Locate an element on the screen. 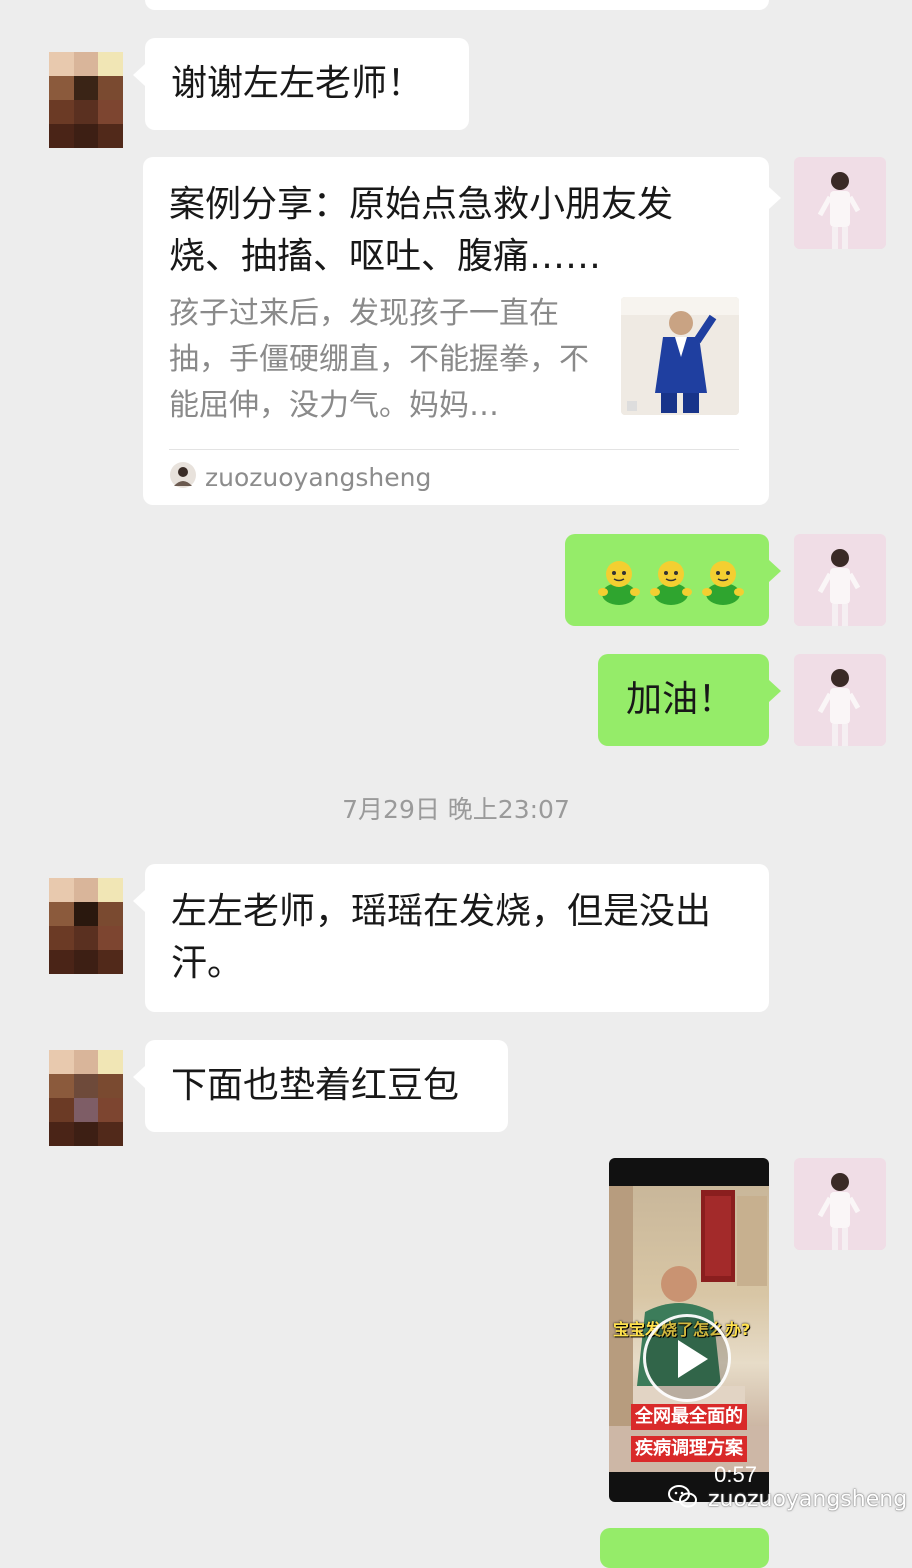  link-card-divider is located at coordinates (454, 449).